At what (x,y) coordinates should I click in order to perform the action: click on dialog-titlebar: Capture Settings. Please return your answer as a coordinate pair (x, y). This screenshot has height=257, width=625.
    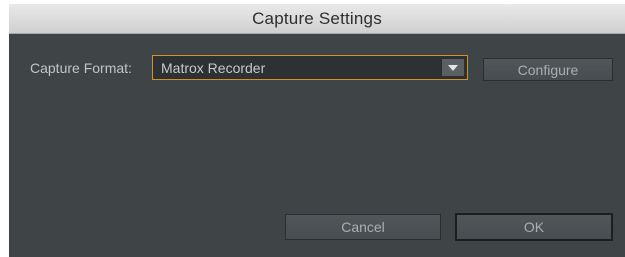
    Looking at the image, I should click on (317, 19).